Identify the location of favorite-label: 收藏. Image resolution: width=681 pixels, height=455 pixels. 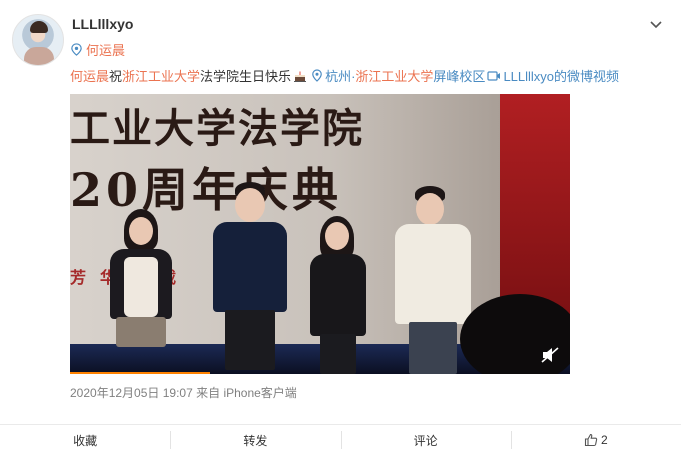
(85, 440).